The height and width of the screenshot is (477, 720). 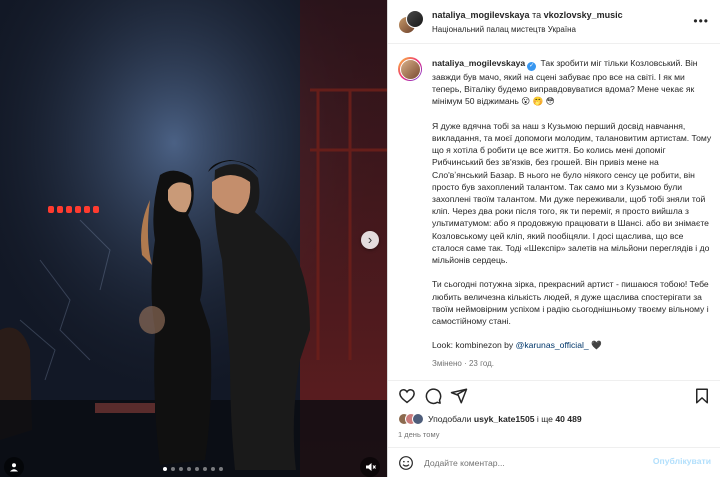 I want to click on comment-input, so click(x=529, y=463).